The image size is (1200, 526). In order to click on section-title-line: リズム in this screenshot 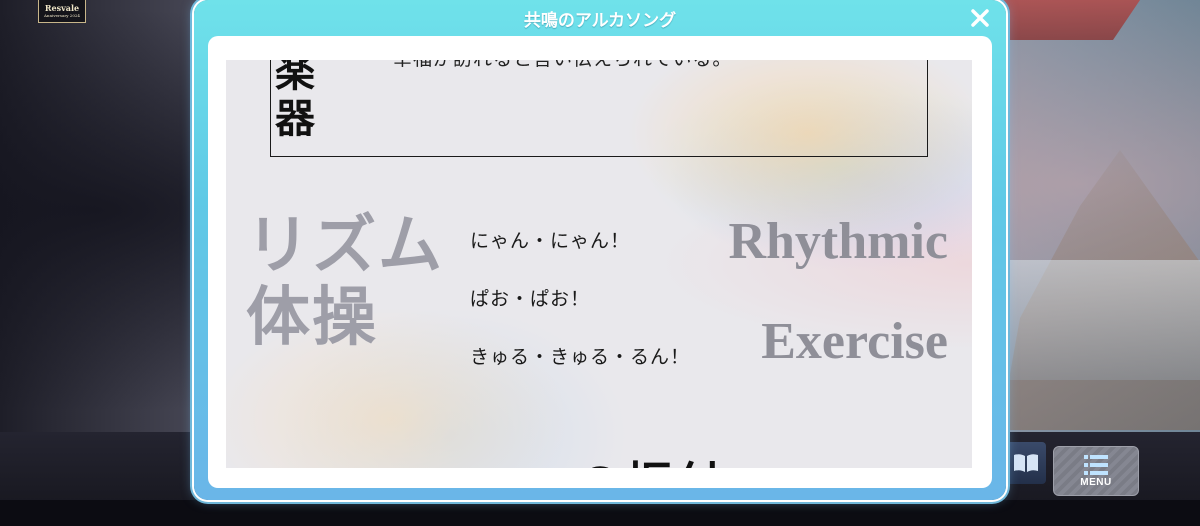, I will do `click(345, 245)`.